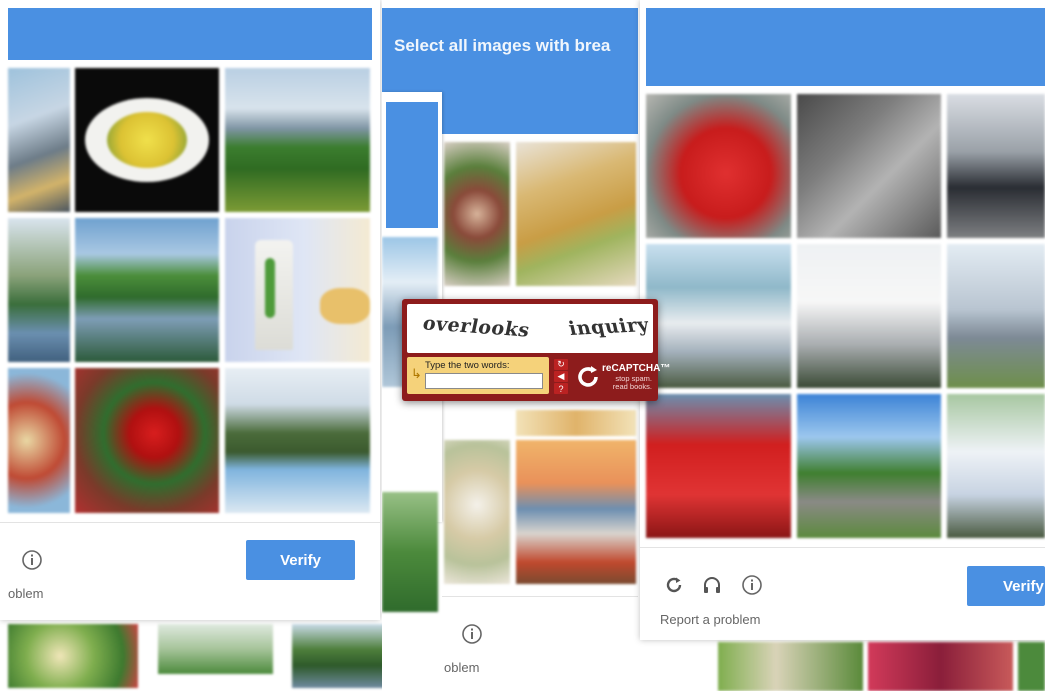 The height and width of the screenshot is (691, 1045). Describe the element at coordinates (147, 140) in the screenshot. I see `image-tile-food-plate` at that location.